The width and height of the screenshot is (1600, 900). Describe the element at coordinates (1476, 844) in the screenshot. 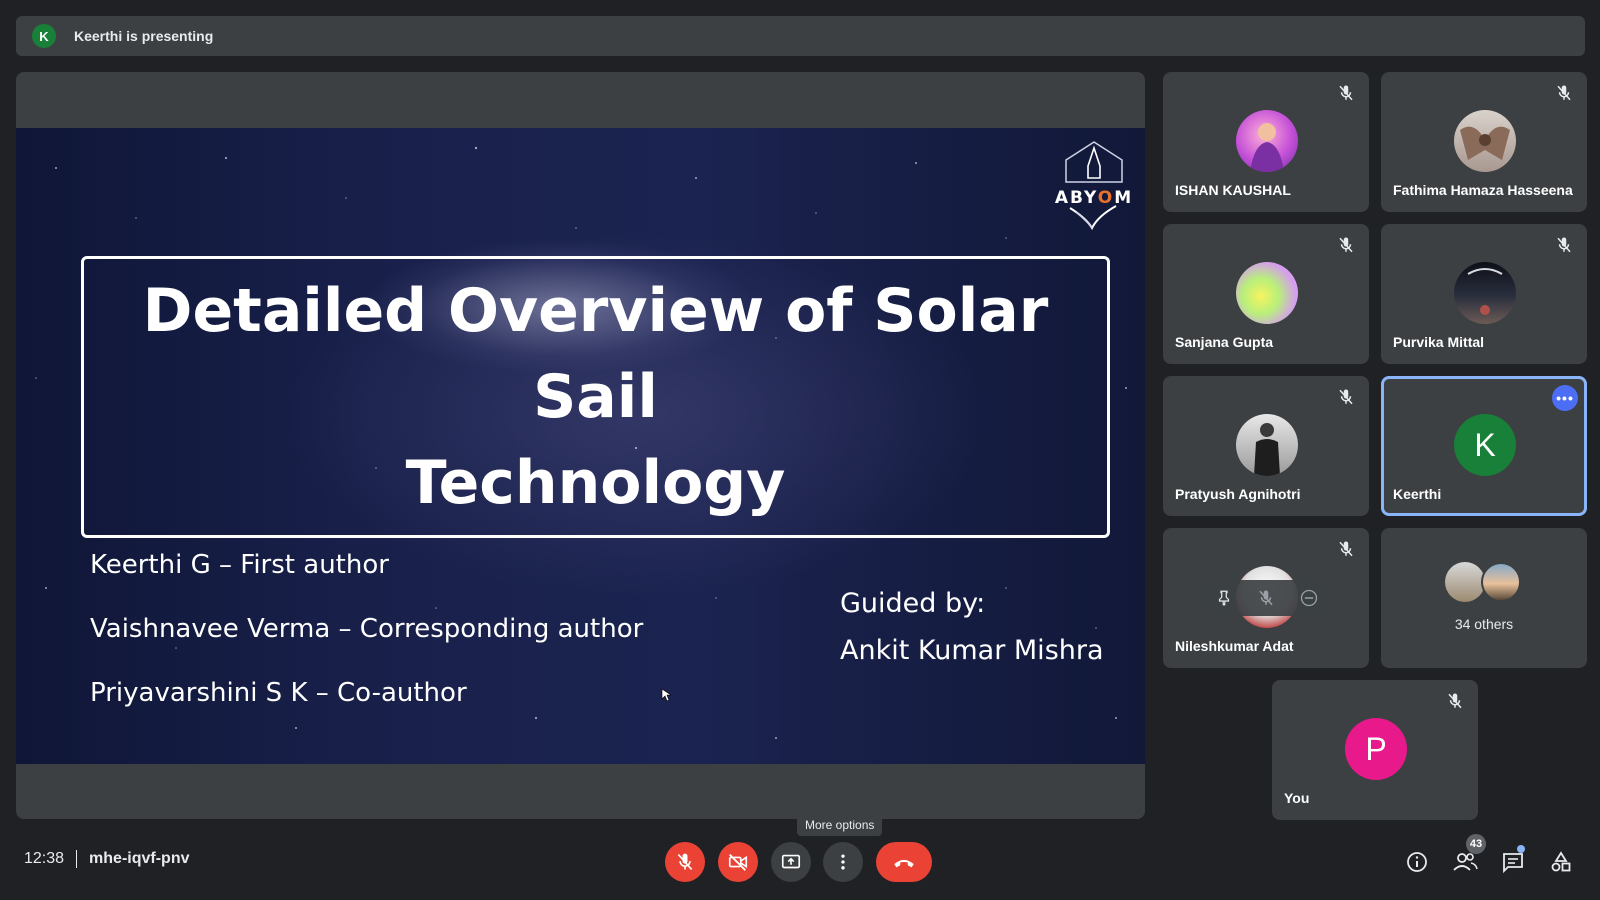

I see `participant-count-badge: 43` at that location.